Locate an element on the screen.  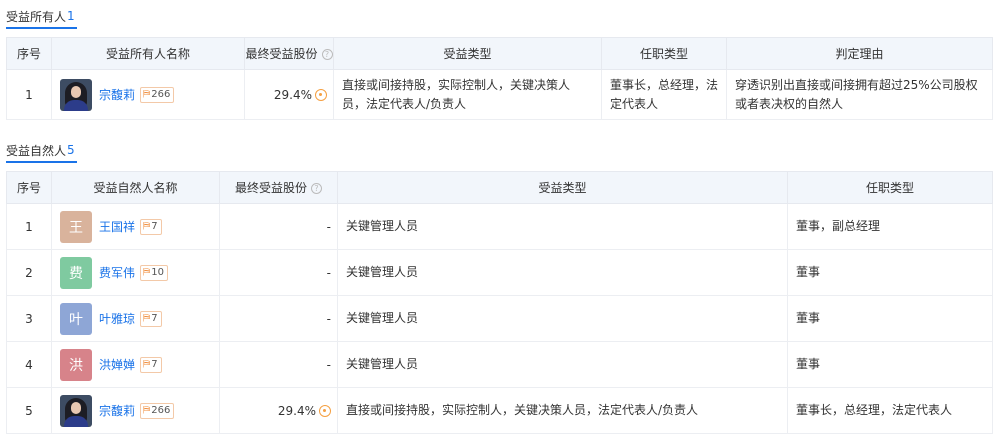
owner-cell: 宗馥莉 ⛿ 266 is located at coordinates (148, 94).